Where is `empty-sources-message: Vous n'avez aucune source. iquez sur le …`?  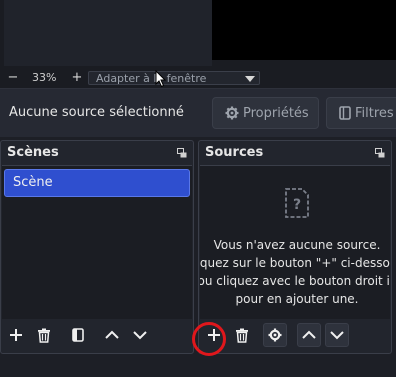 empty-sources-message: Vous n'avez aucune source. iquez sur le … is located at coordinates (295, 272).